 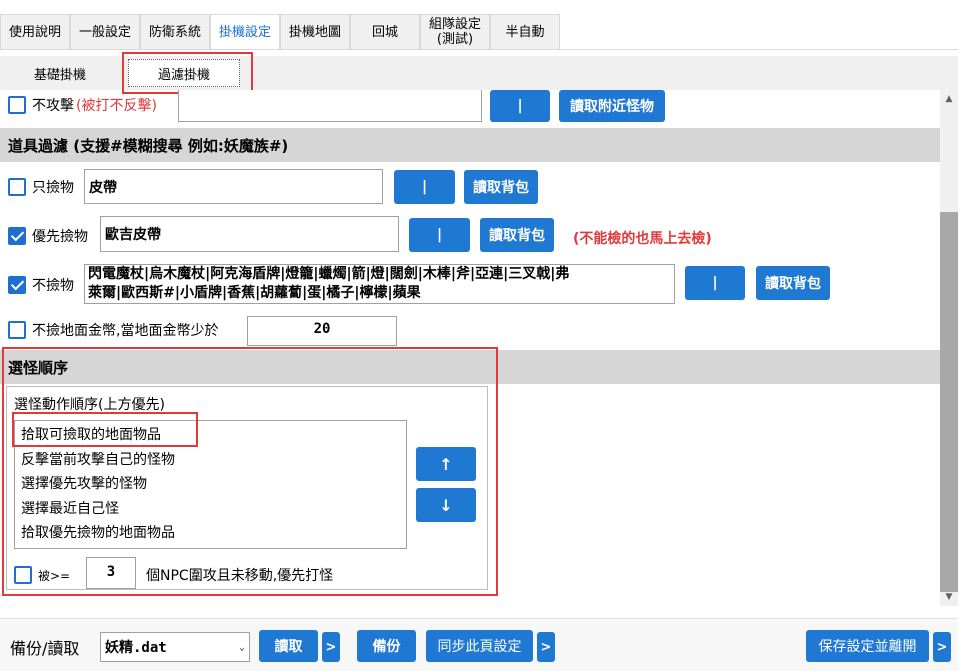 What do you see at coordinates (60, 237) in the screenshot?
I see `priority-pickup-label: 優先撿物` at bounding box center [60, 237].